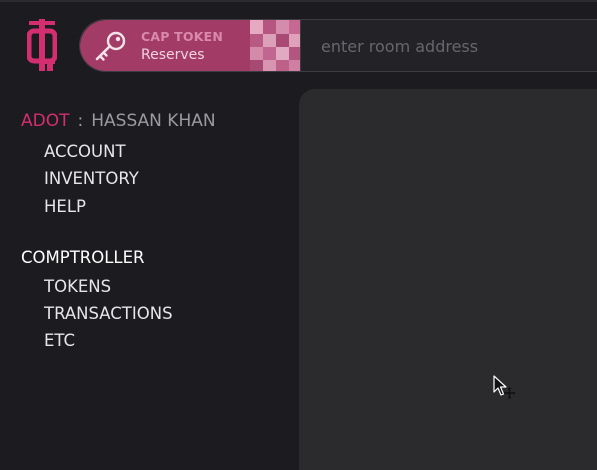 The image size is (597, 470). I want to click on key-icon, so click(110, 46).